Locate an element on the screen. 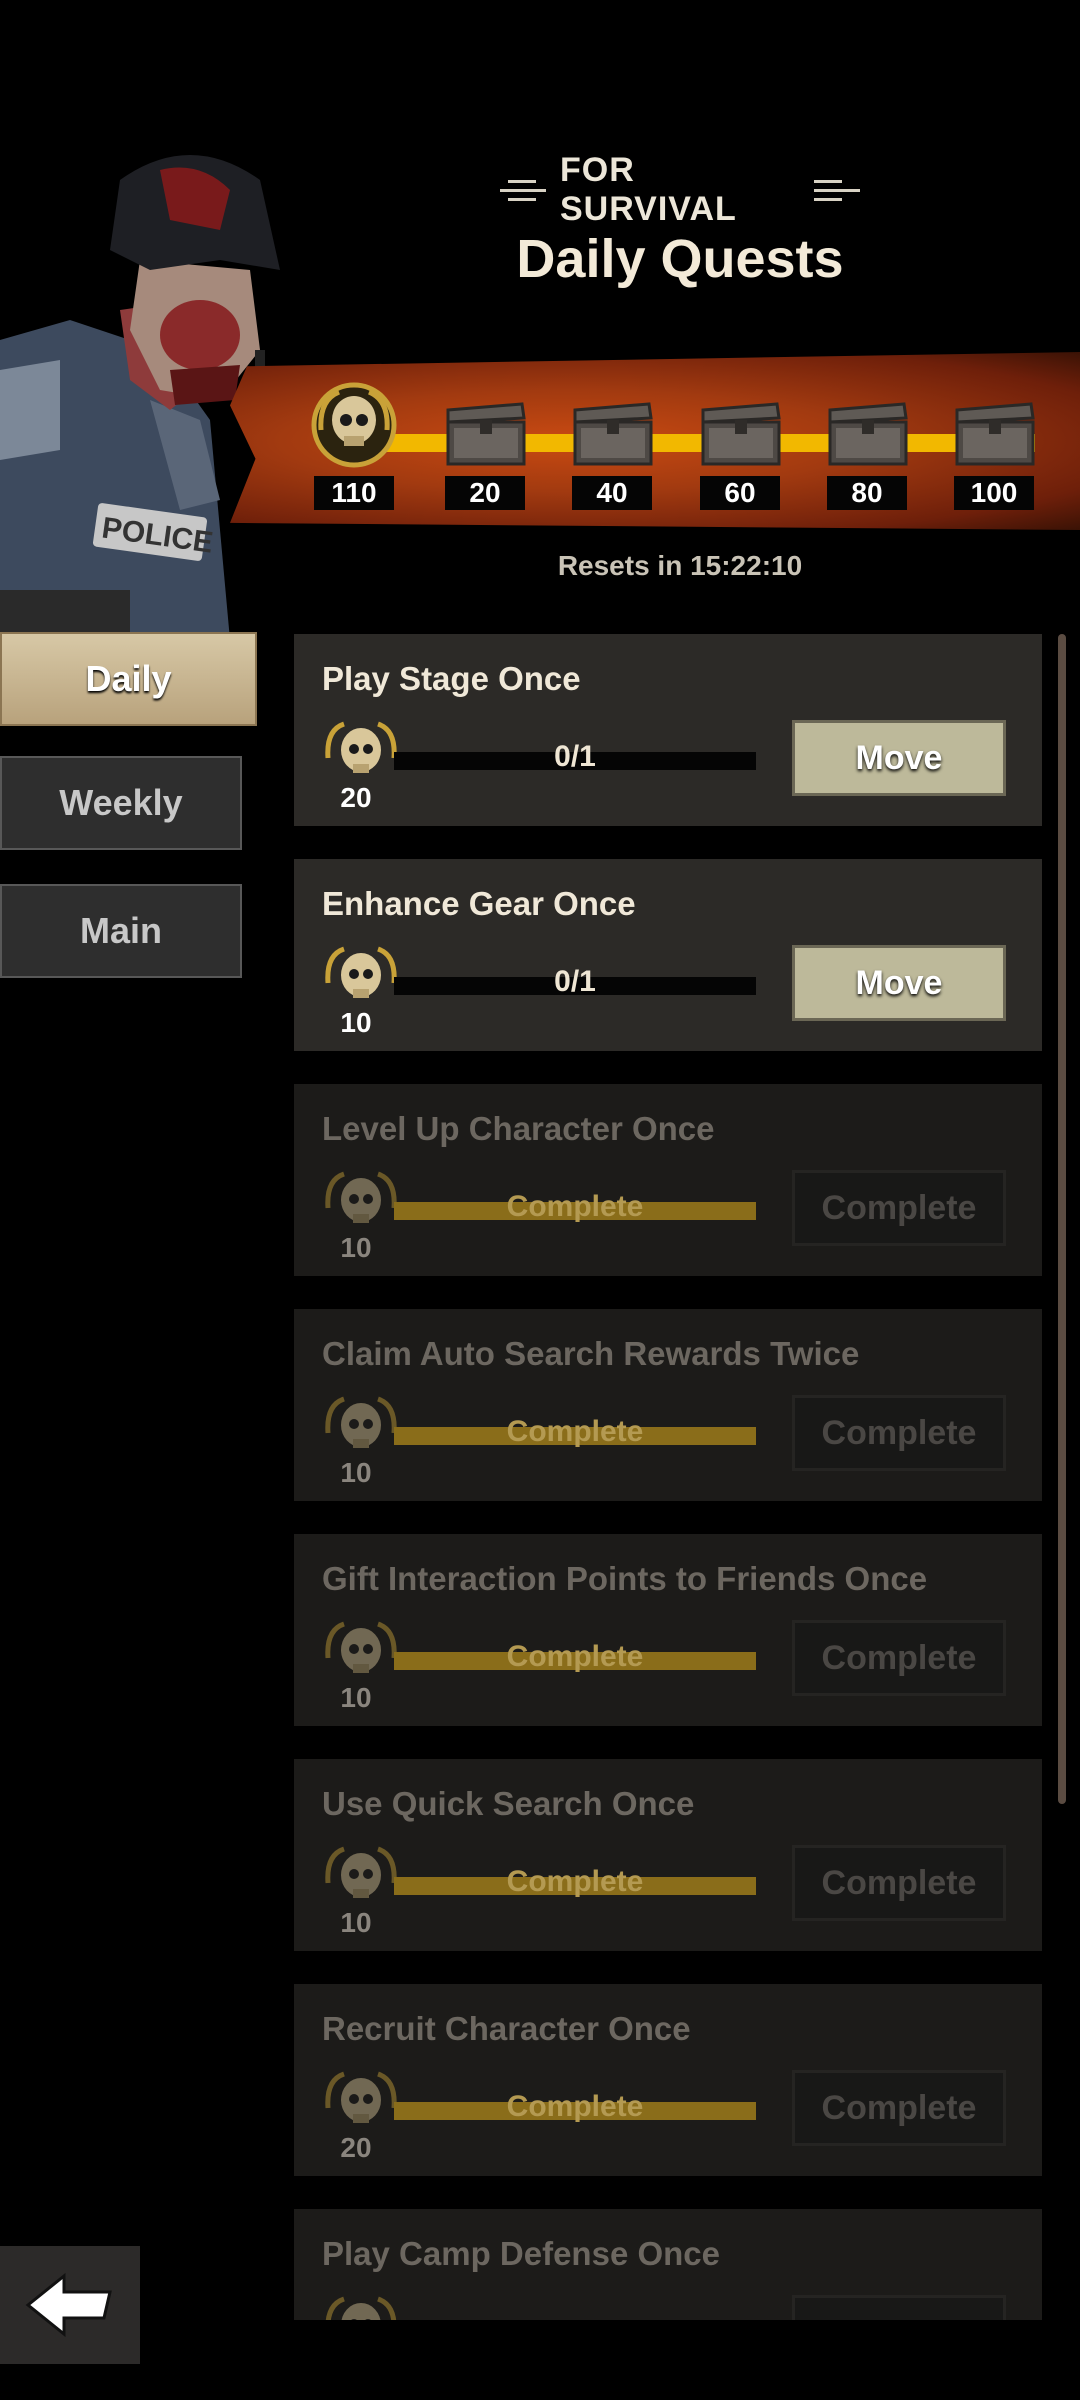 The height and width of the screenshot is (2400, 1080). tab-main: Main is located at coordinates (121, 931).